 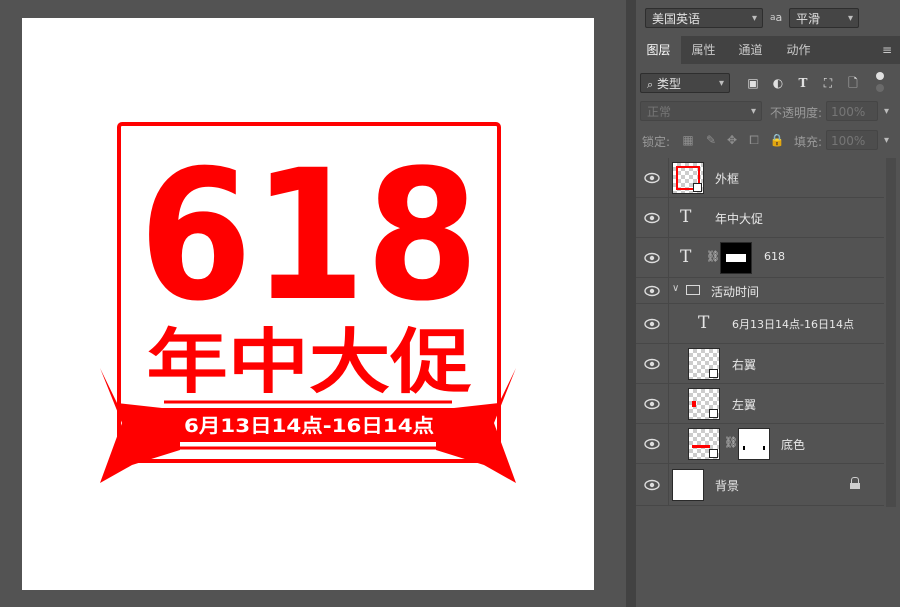 What do you see at coordinates (732, 140) in the screenshot?
I see `lock-position-icon: ✥` at bounding box center [732, 140].